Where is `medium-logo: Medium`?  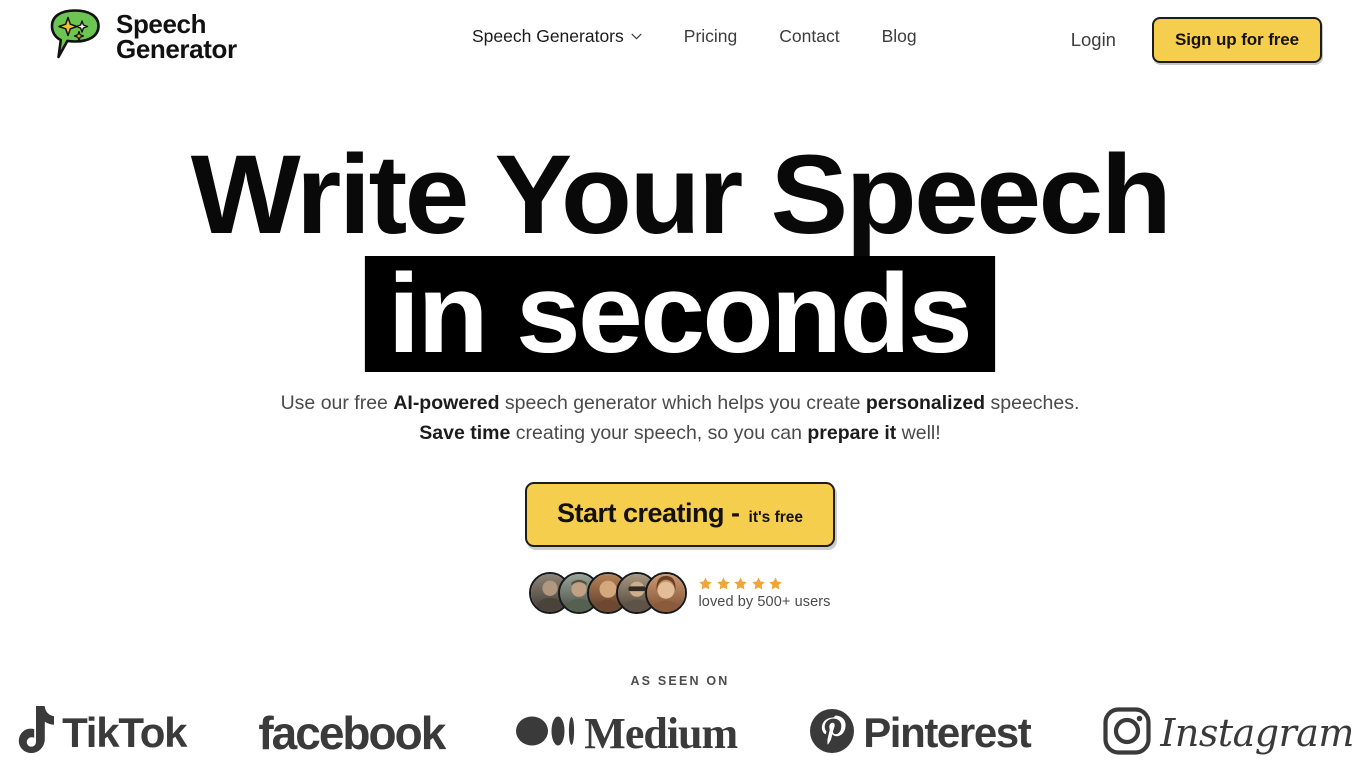
medium-logo: Medium is located at coordinates (627, 733).